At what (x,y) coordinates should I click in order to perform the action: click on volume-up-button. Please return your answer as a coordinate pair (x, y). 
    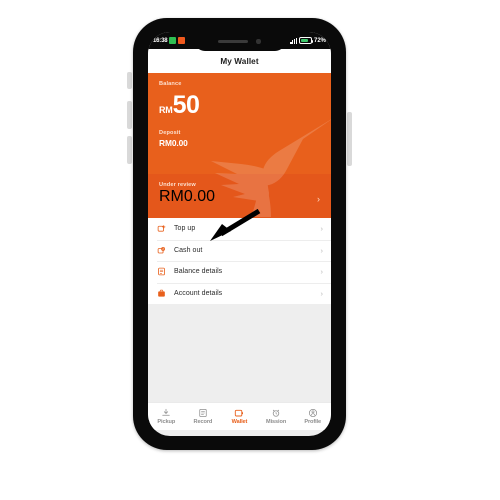
    Looking at the image, I should click on (129, 115).